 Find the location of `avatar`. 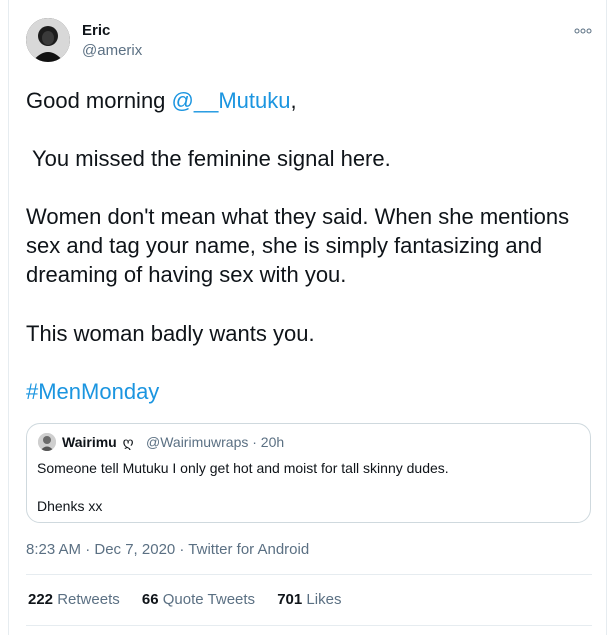

avatar is located at coordinates (48, 40).